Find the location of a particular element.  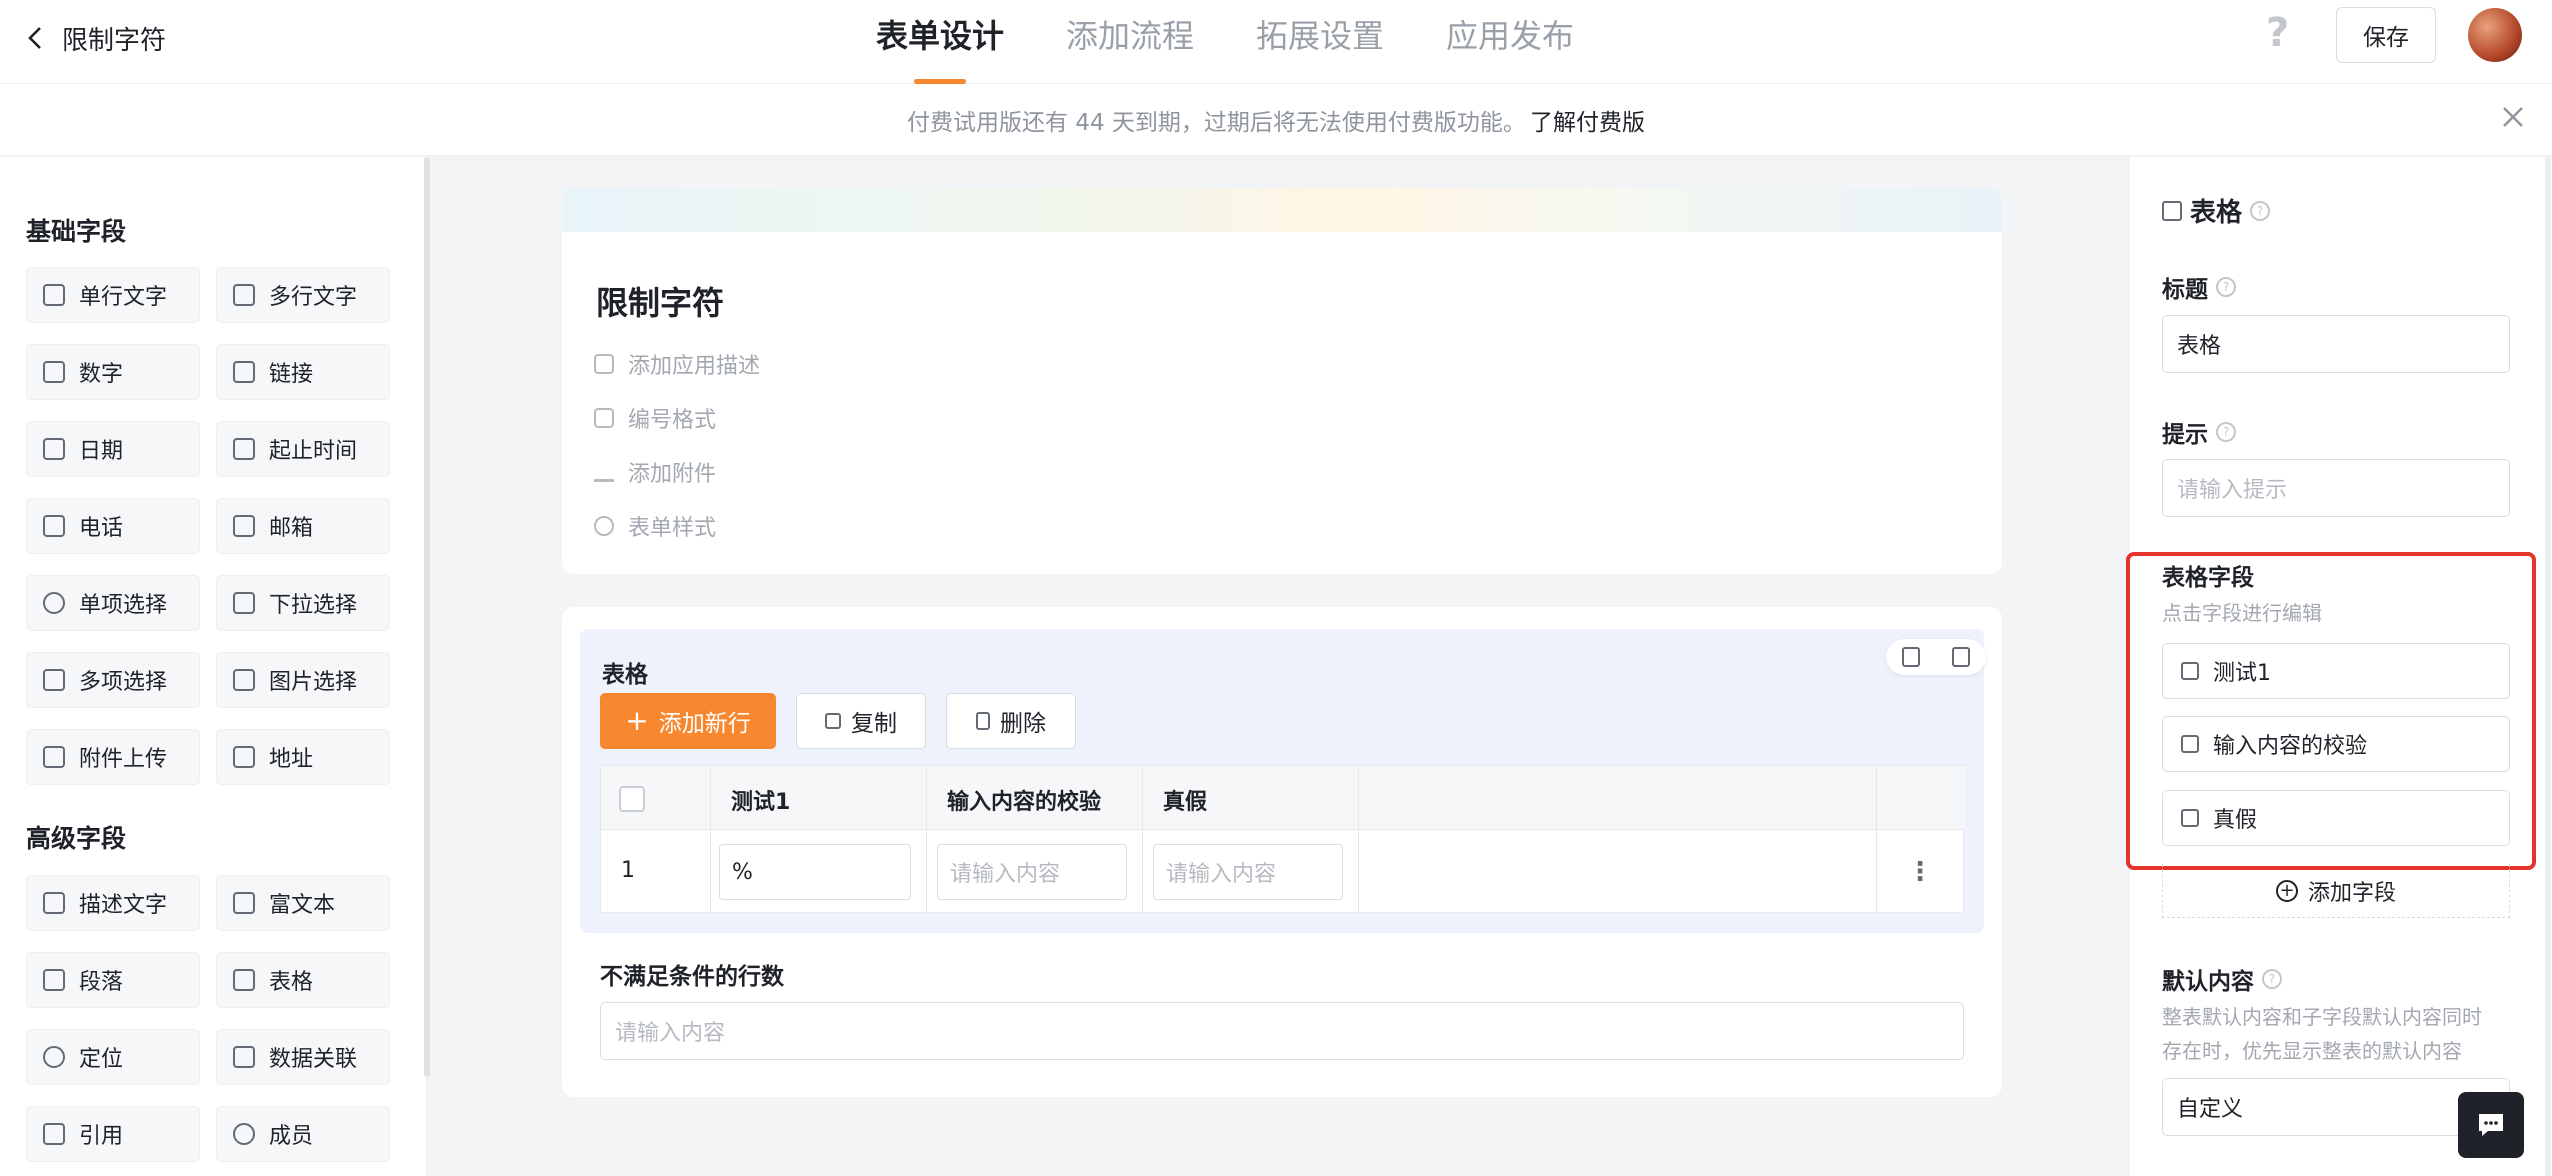

table-icon is located at coordinates (2172, 210).